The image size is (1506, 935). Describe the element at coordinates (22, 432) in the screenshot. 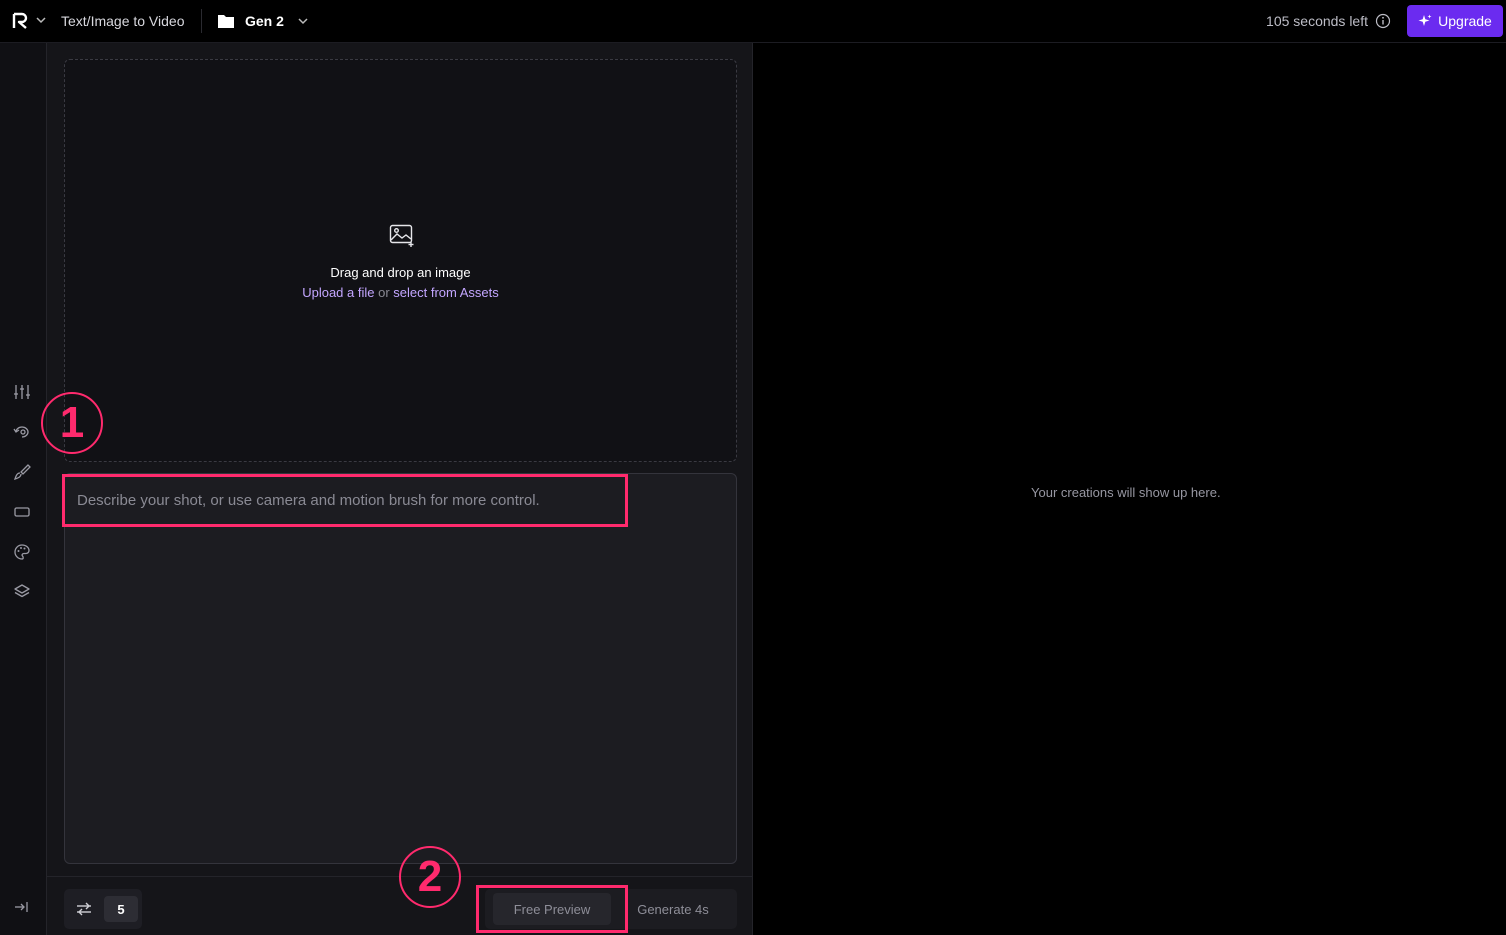

I see `camera-motion-icon` at that location.